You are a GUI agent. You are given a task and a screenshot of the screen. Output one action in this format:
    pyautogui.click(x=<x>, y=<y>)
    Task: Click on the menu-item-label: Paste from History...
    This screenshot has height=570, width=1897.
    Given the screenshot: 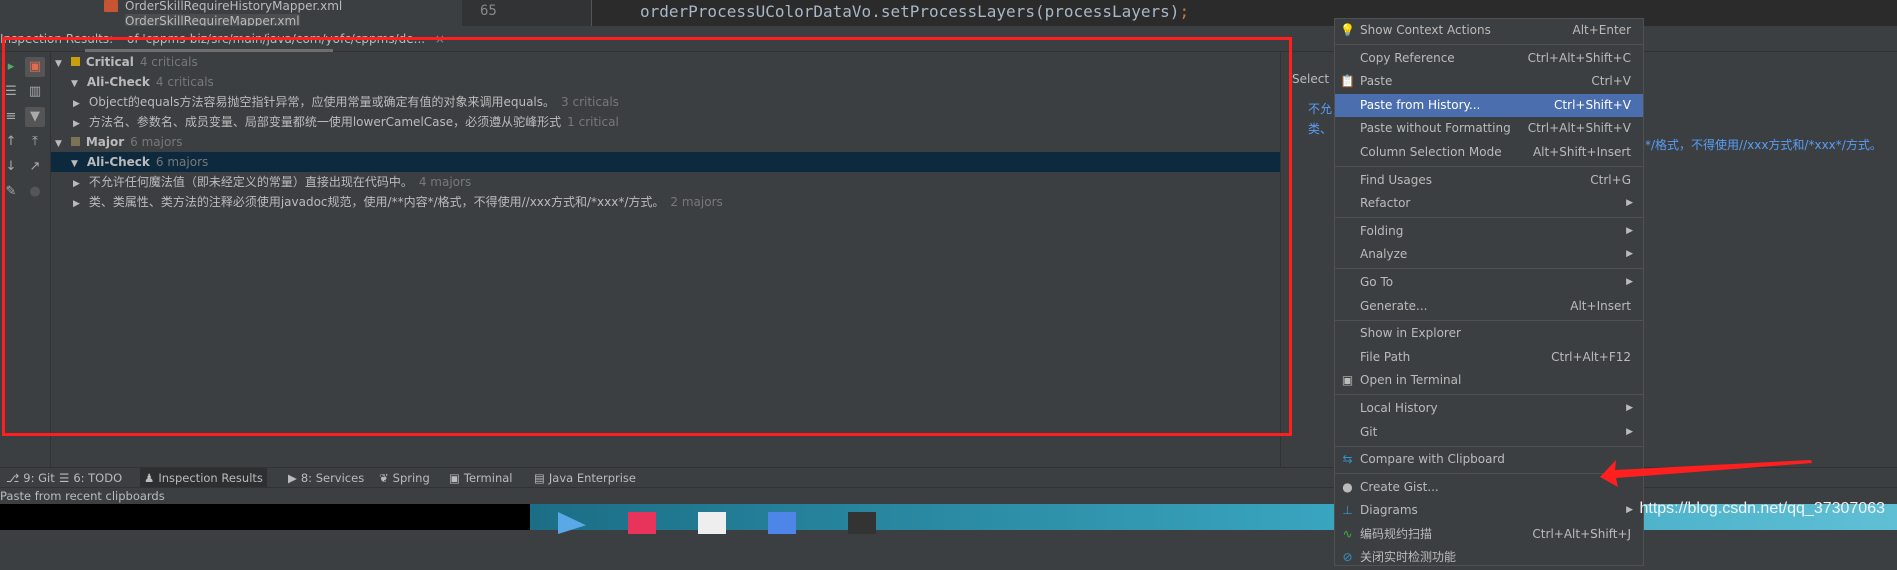 What is the action you would take?
    pyautogui.click(x=1420, y=104)
    